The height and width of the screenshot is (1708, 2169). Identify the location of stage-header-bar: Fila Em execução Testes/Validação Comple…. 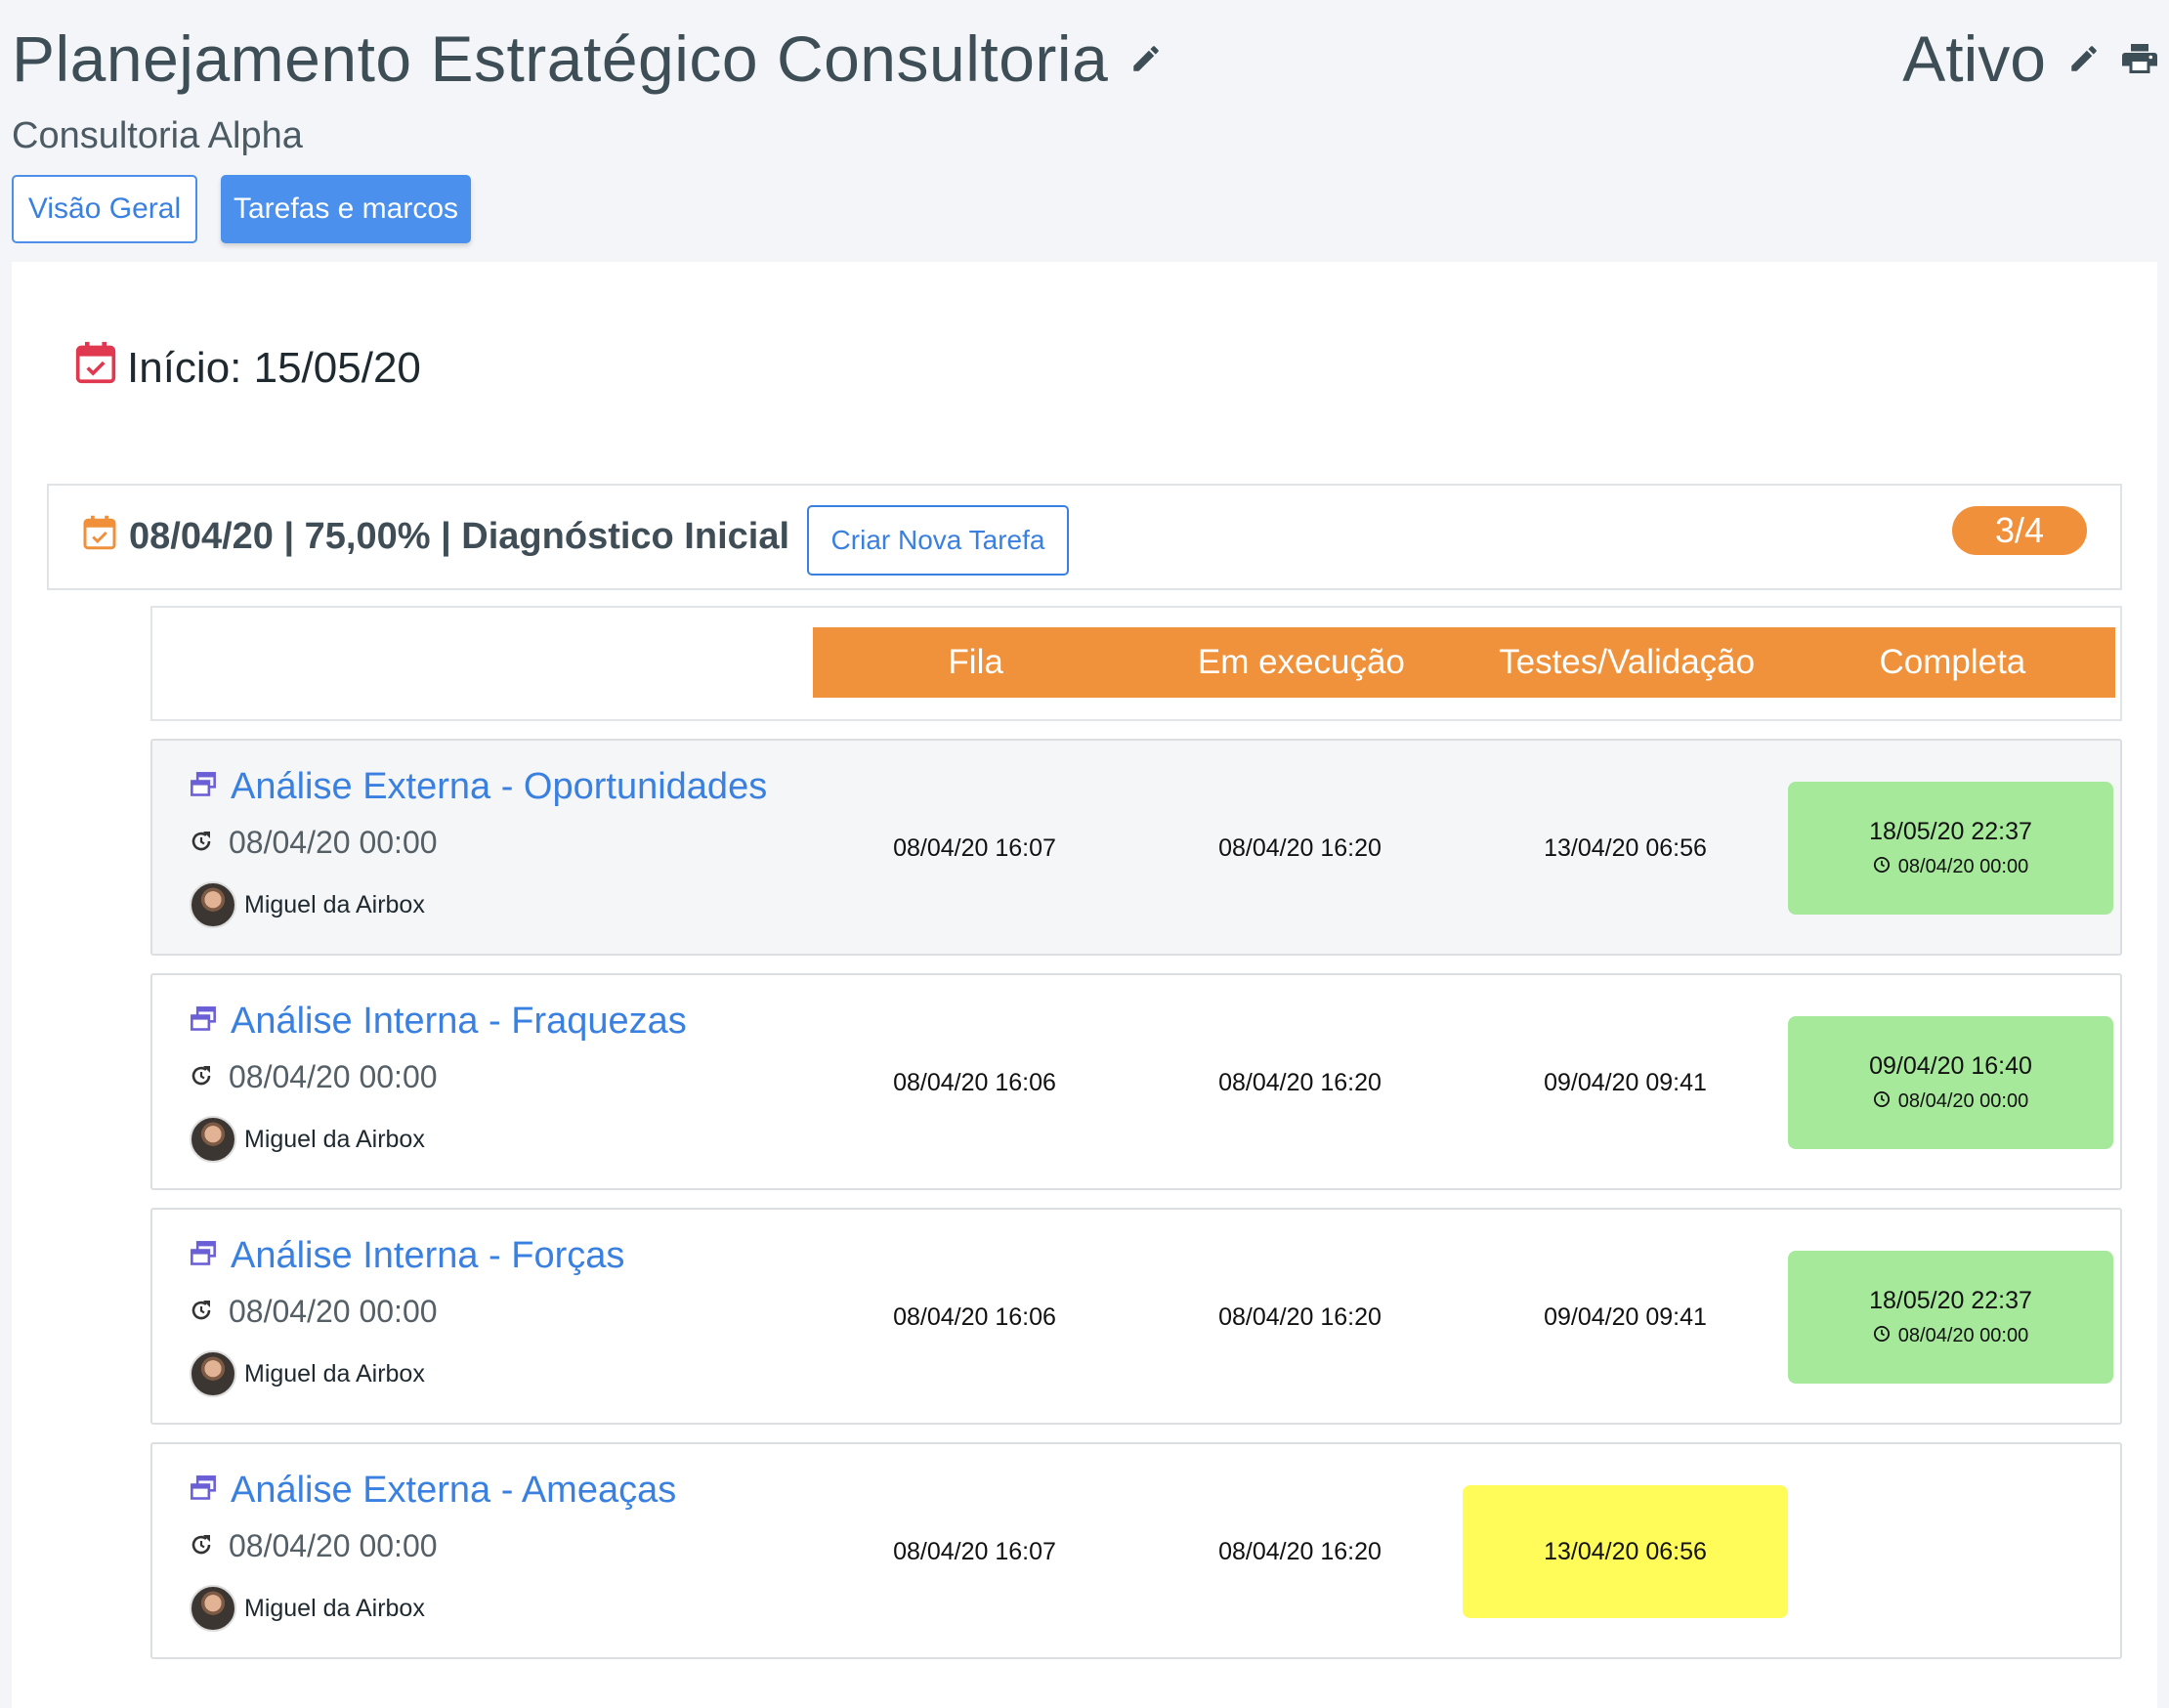
(1464, 662).